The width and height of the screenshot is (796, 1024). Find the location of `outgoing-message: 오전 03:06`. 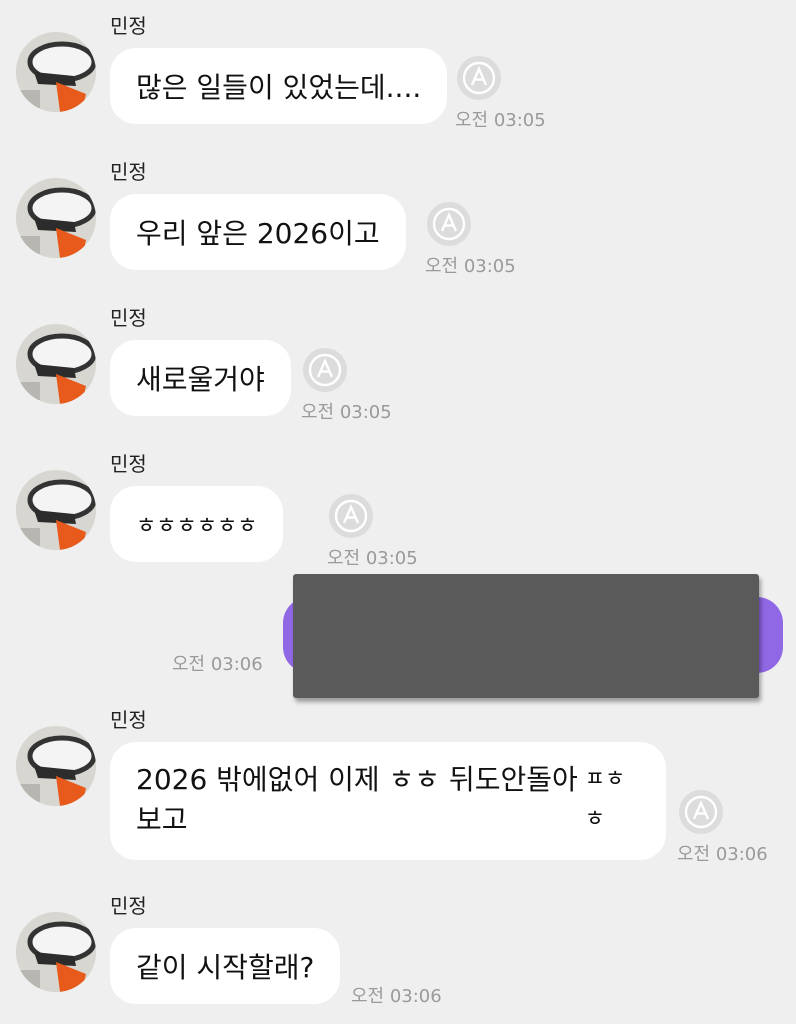

outgoing-message: 오전 03:06 is located at coordinates (398, 636).